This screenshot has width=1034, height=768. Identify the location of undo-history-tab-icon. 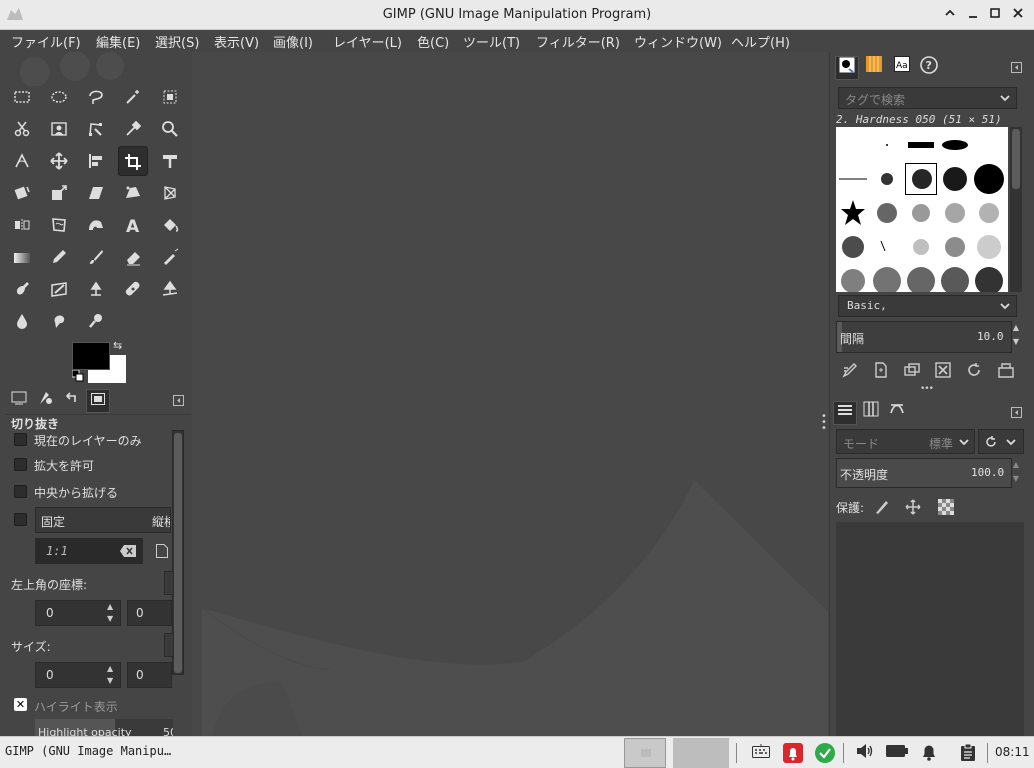
(71, 402).